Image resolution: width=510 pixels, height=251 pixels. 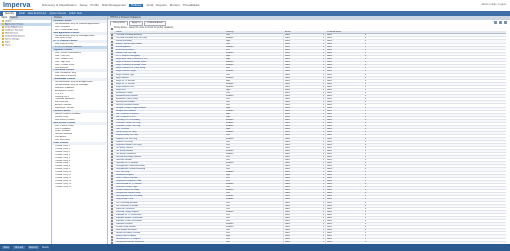 I want to click on footer-bar: Save Discard Refresh Ready, so click(x=255, y=247).